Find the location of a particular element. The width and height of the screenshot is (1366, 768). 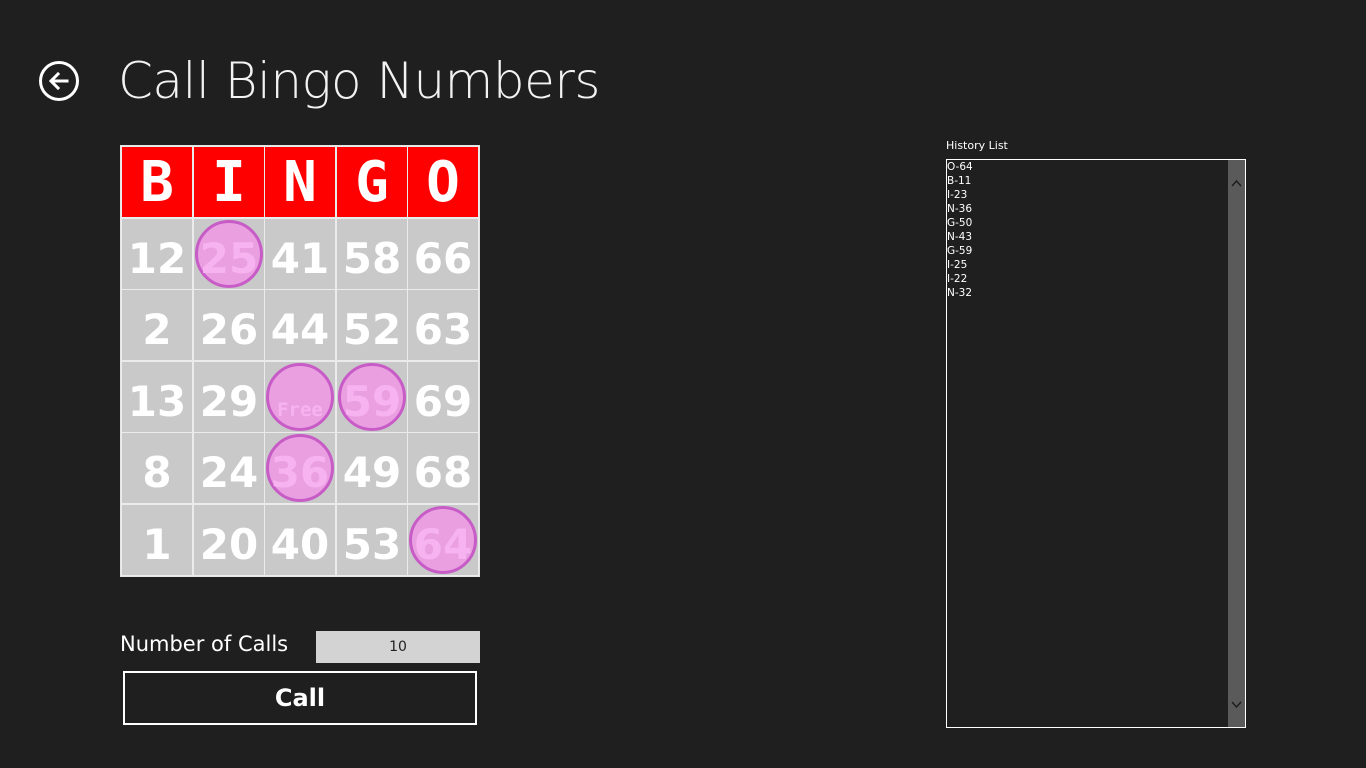

back-button is located at coordinates (59, 81).